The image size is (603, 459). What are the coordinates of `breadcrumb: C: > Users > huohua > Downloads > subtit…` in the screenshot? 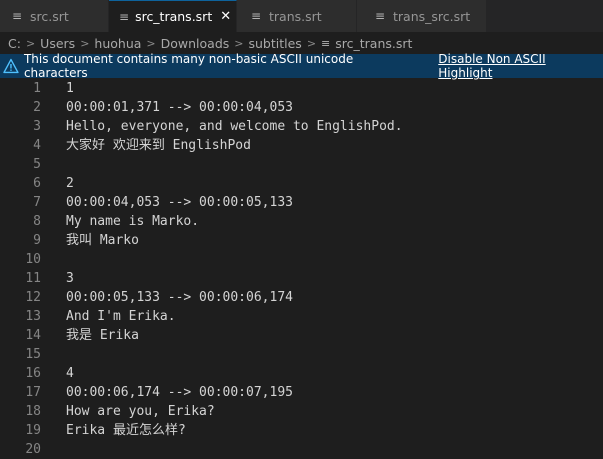 It's located at (301, 43).